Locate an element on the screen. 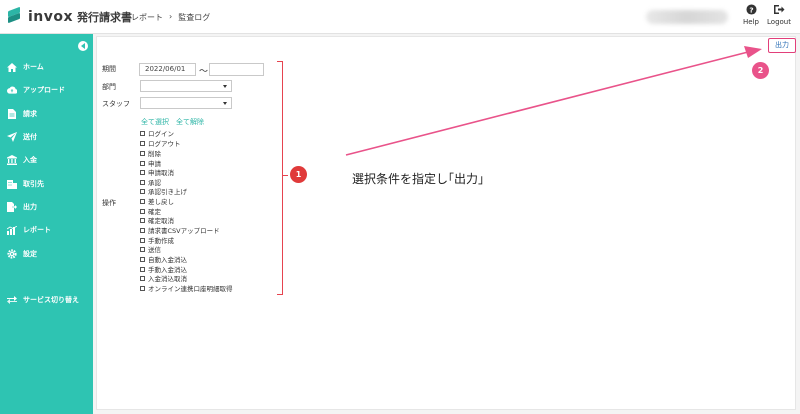 Image resolution: width=800 pixels, height=414 pixels. sidebar-item-label: レポート is located at coordinates (37, 230).